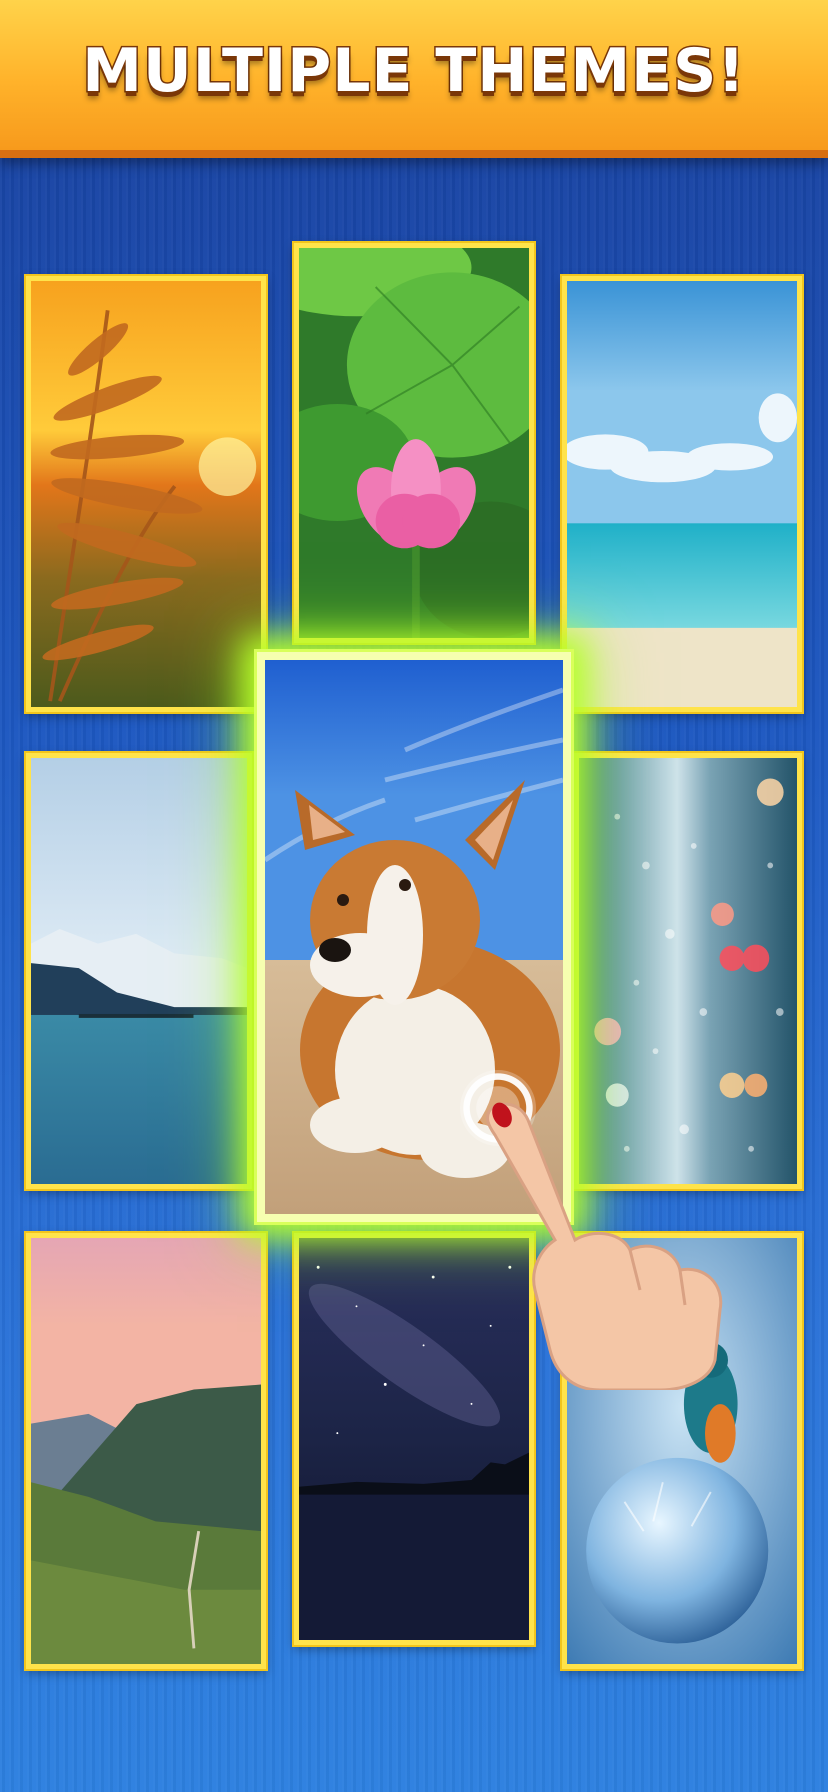  I want to click on header-banner: MULTIPLE THEMES!, so click(414, 79).